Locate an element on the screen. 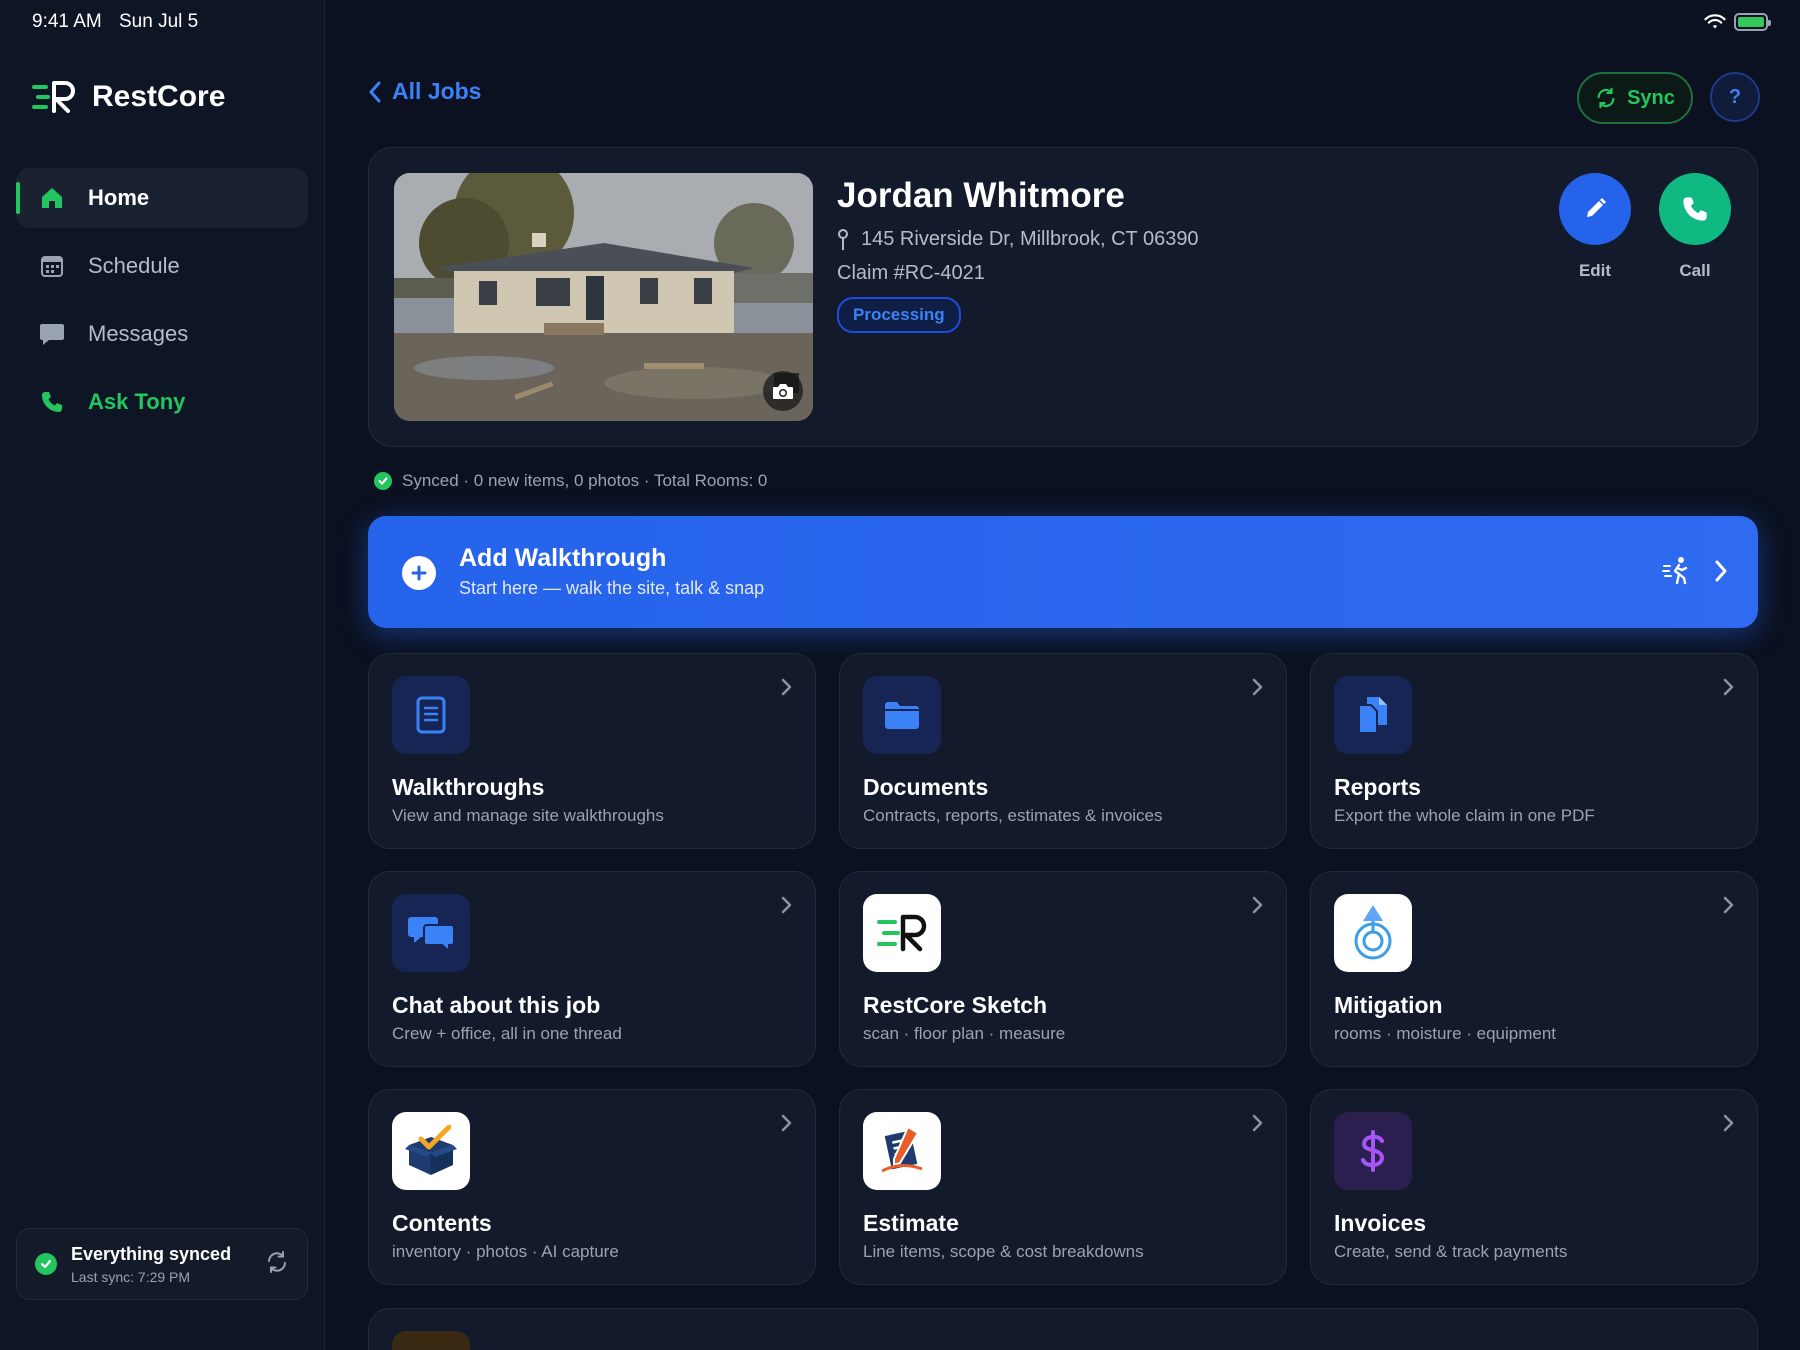  sidebar-item-messages: Messages is located at coordinates (162, 334).